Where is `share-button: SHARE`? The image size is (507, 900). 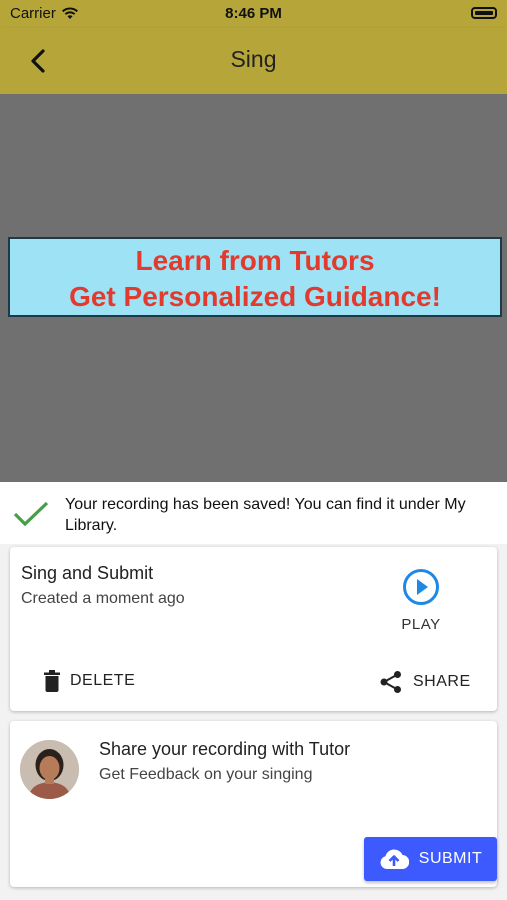 share-button: SHARE is located at coordinates (425, 682).